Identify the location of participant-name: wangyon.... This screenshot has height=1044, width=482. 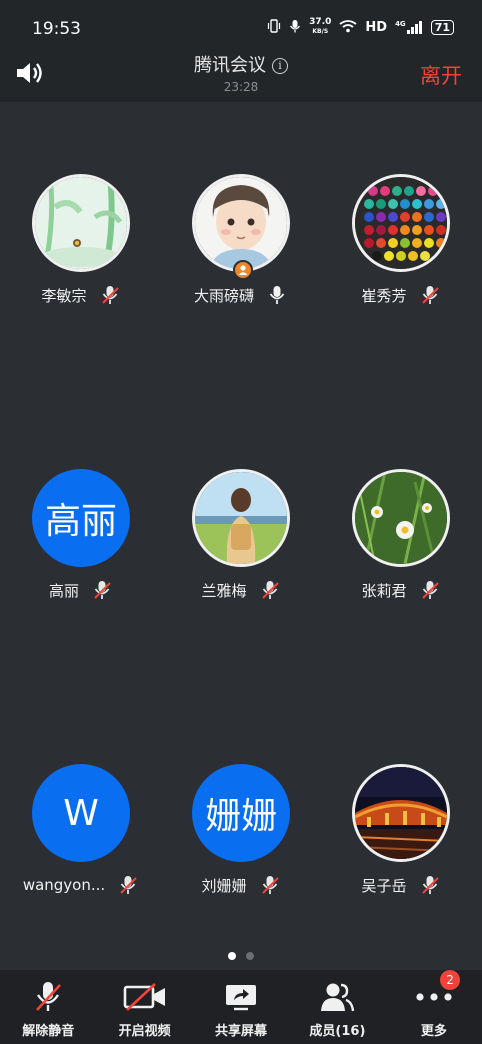
(64, 885).